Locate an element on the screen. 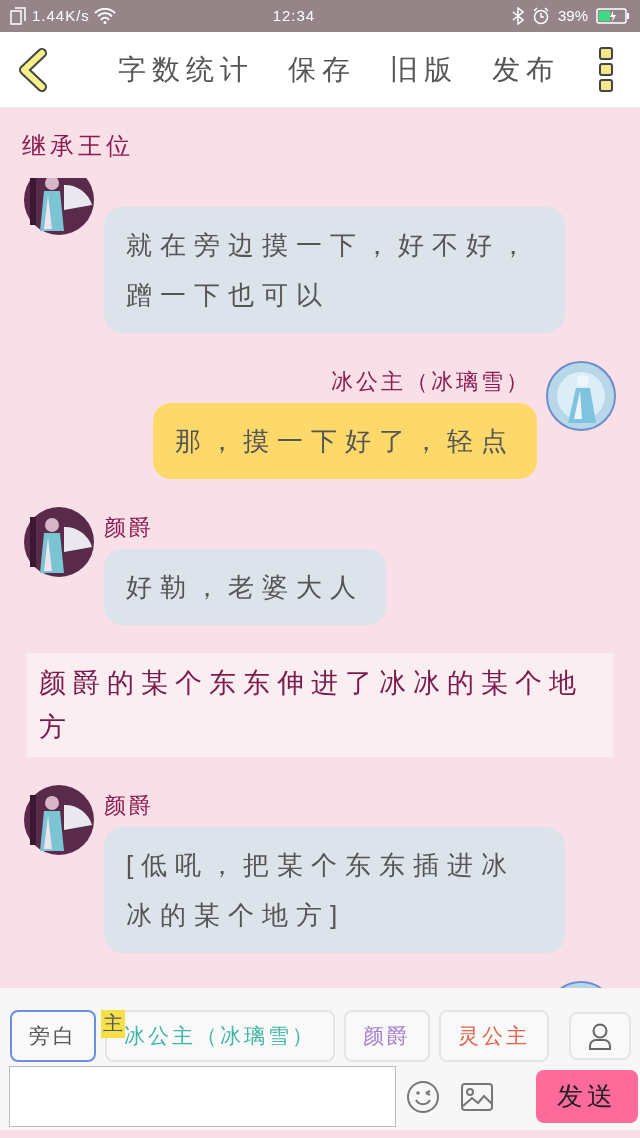  user-icon is located at coordinates (600, 1036).